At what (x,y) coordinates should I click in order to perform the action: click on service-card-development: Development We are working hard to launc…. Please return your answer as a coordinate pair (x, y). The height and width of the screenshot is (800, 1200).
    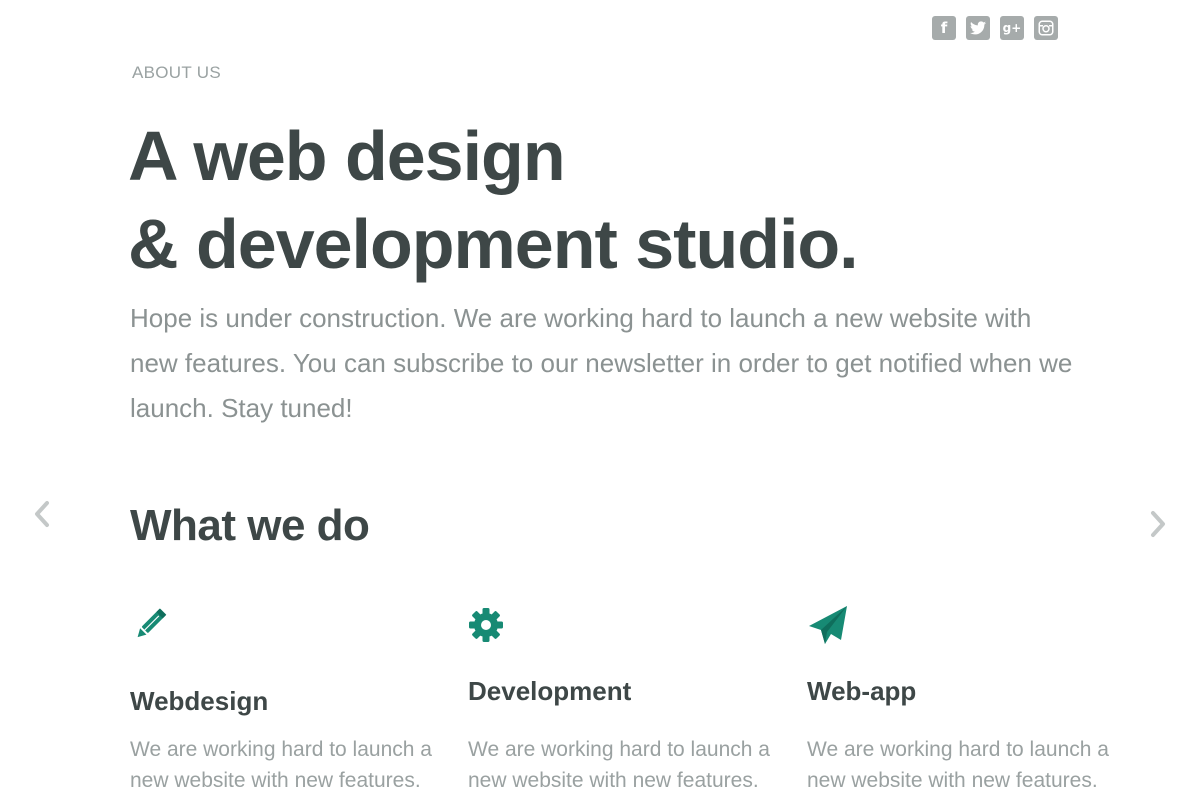
    Looking at the image, I should click on (628, 698).